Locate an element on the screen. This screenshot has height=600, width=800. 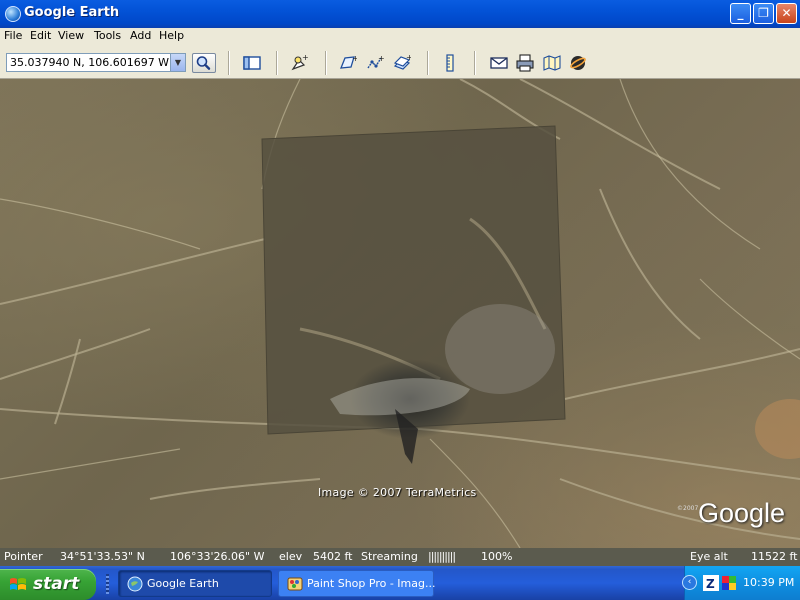
system-tray: ‹ Z 10:39 PM is located at coordinates (741, 583).